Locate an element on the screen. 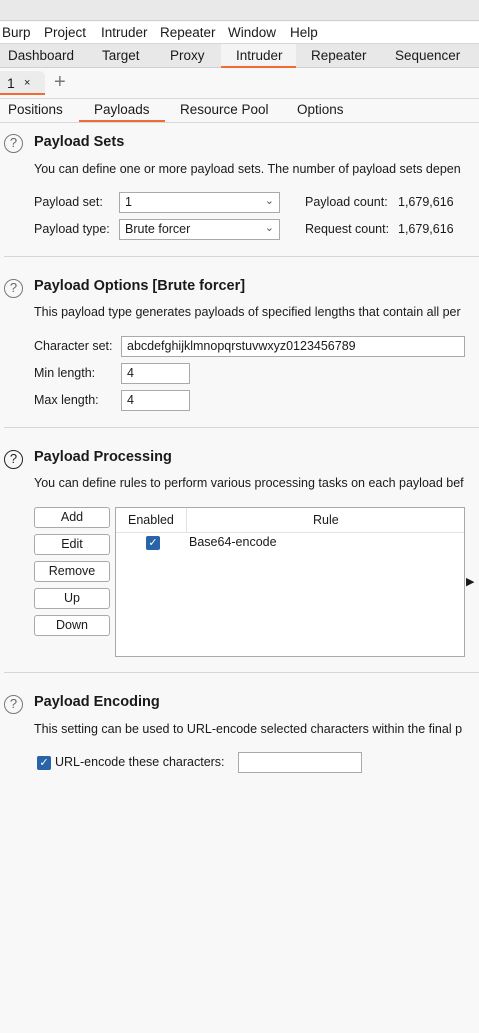  tab-positions: Positions is located at coordinates (35, 109).